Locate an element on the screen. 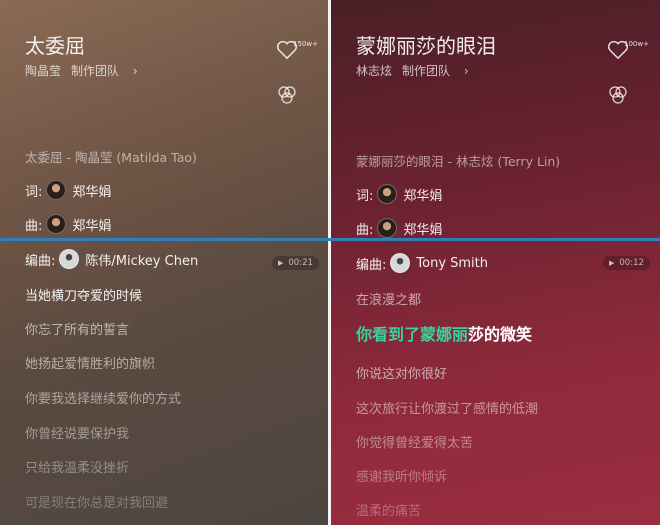  unsung-portion: 莎的微笑 is located at coordinates (500, 334).